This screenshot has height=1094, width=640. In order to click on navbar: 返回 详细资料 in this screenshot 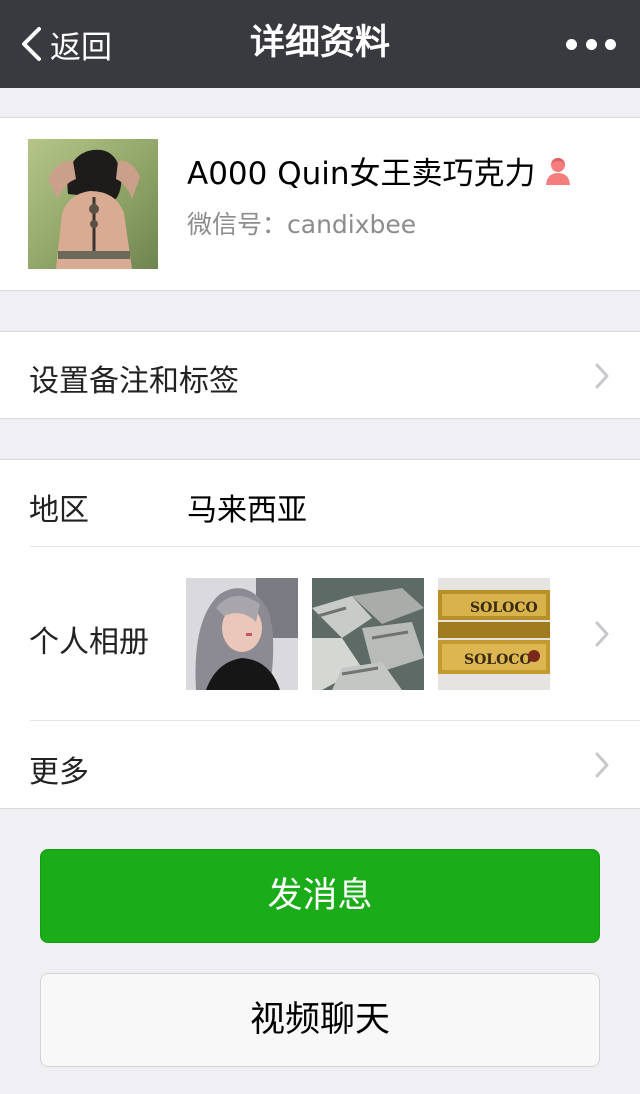, I will do `click(320, 44)`.